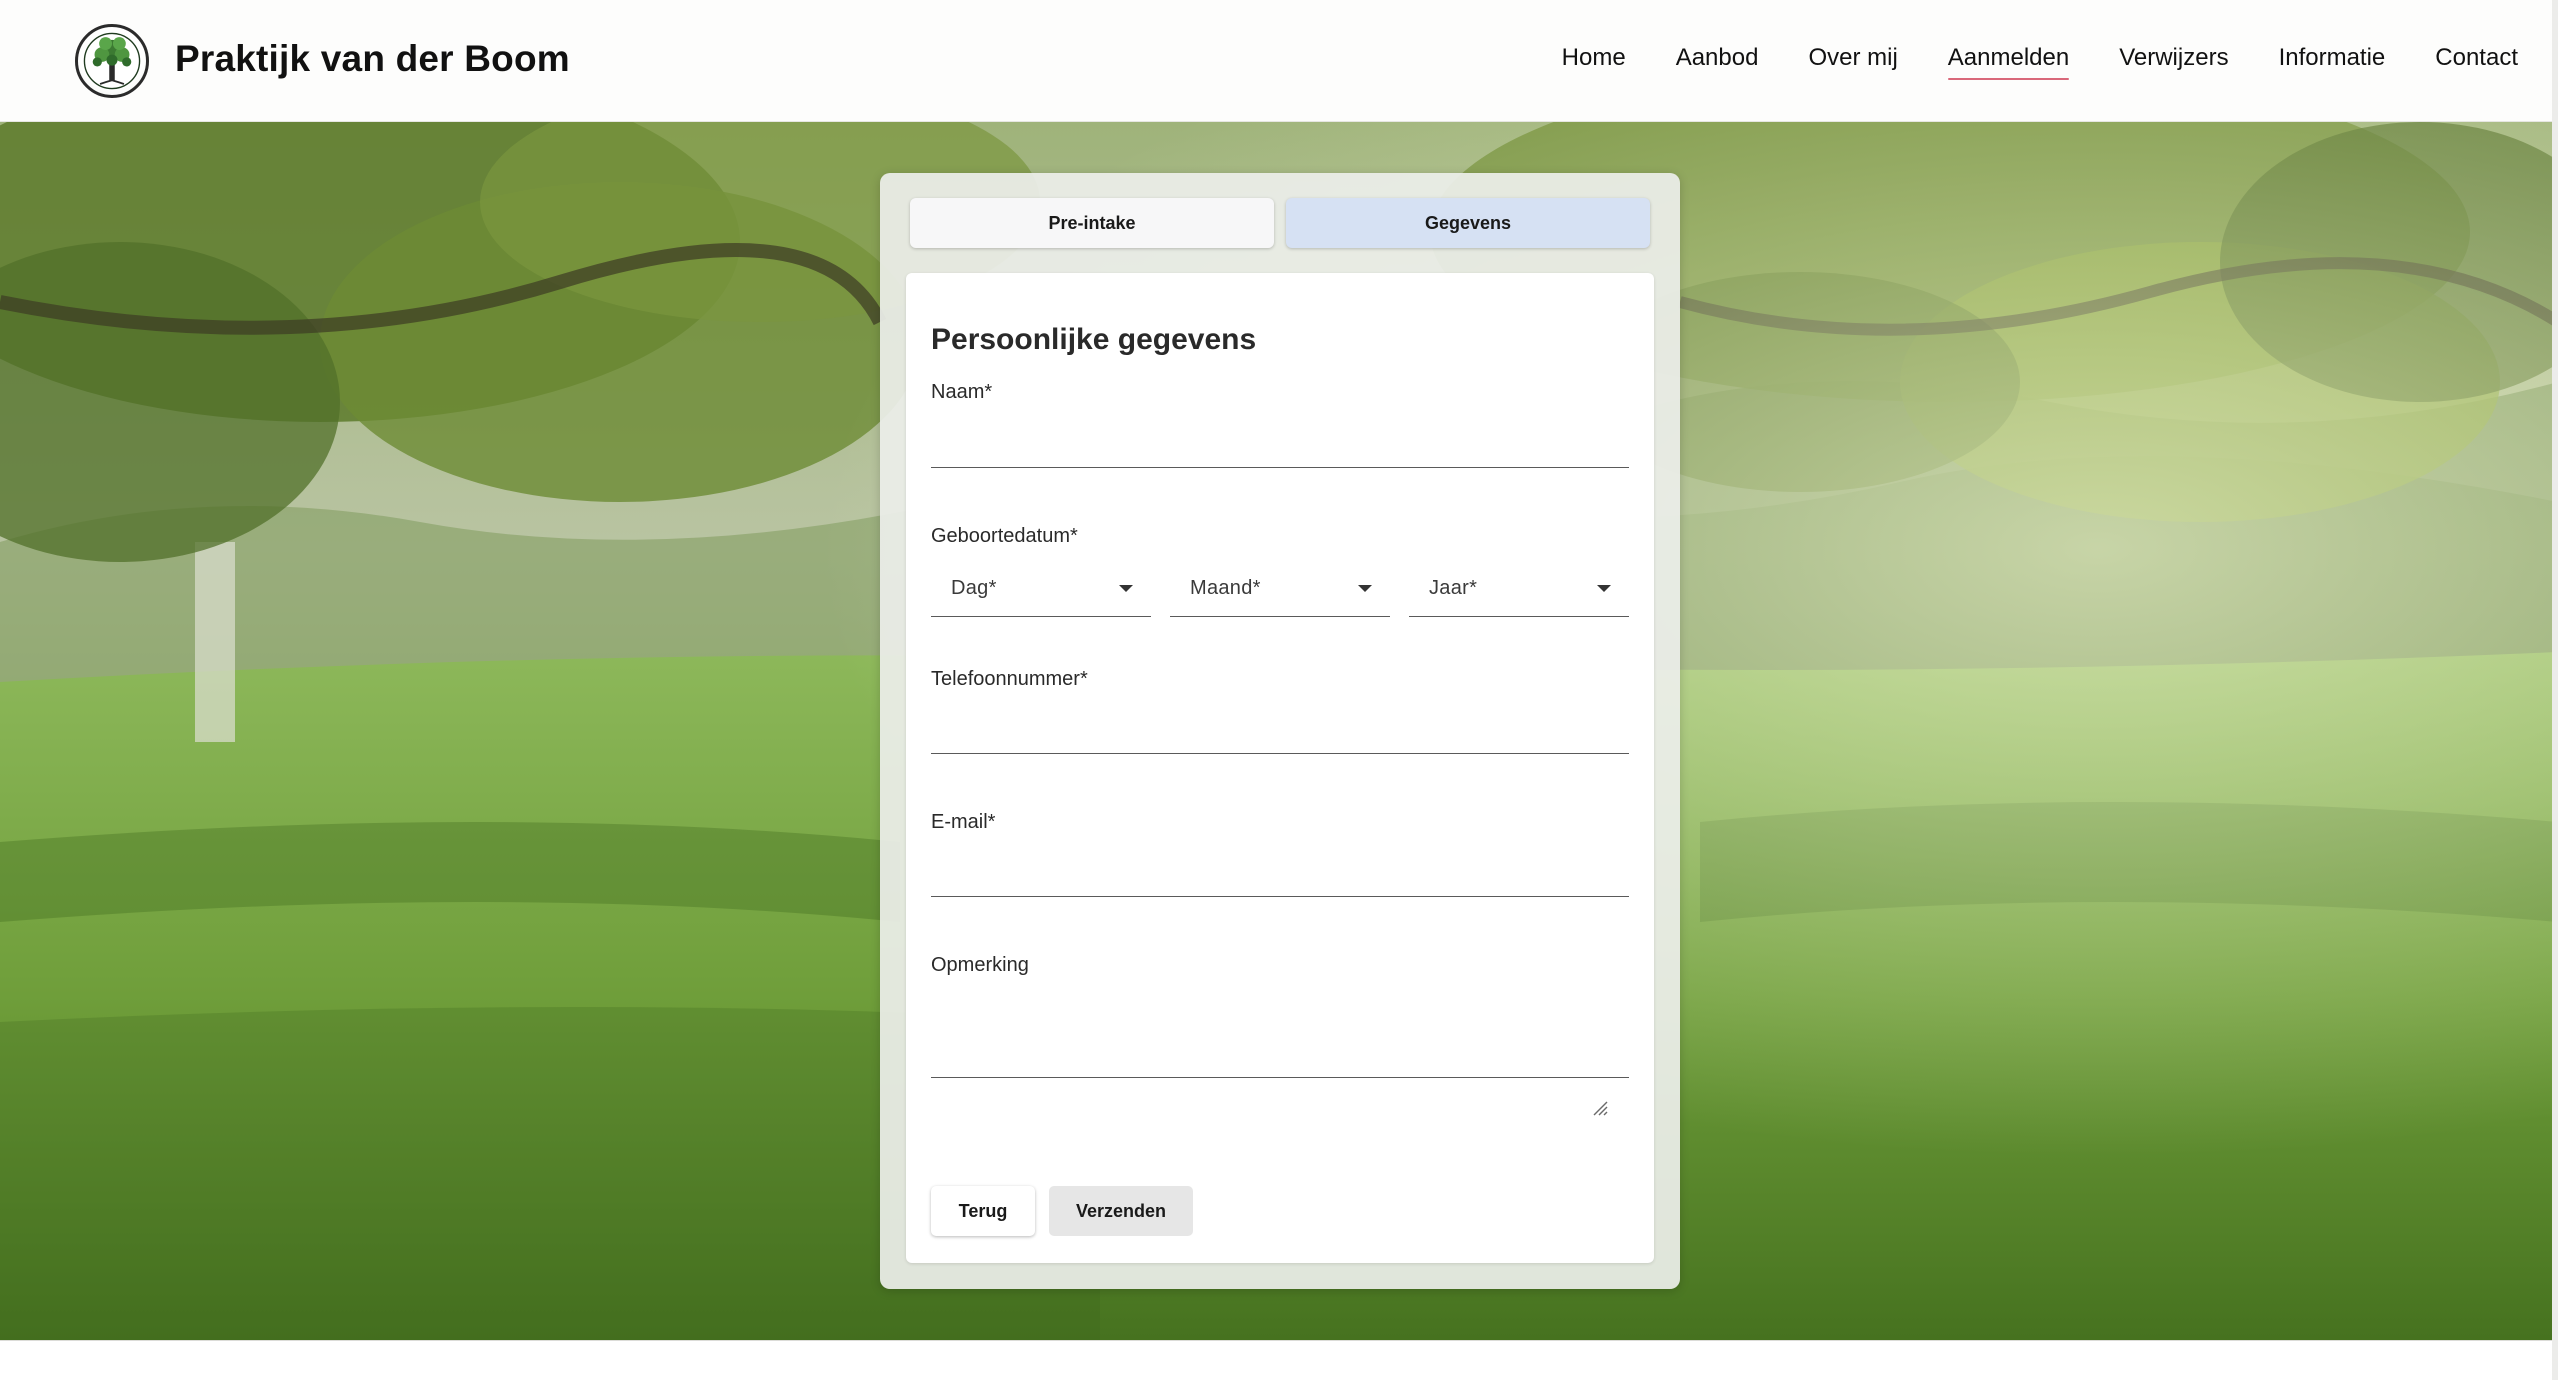  What do you see at coordinates (1092, 223) in the screenshot?
I see `step-pre-intake: Pre-intake` at bounding box center [1092, 223].